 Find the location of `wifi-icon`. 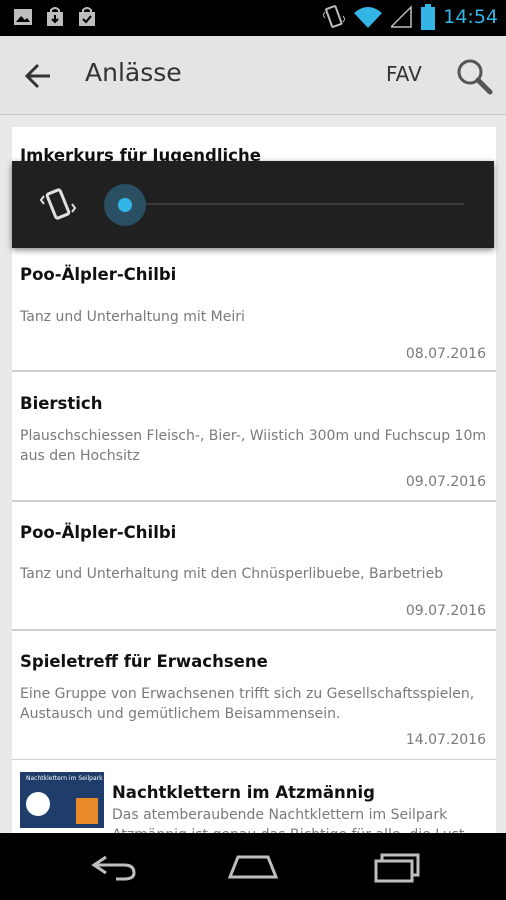

wifi-icon is located at coordinates (368, 17).